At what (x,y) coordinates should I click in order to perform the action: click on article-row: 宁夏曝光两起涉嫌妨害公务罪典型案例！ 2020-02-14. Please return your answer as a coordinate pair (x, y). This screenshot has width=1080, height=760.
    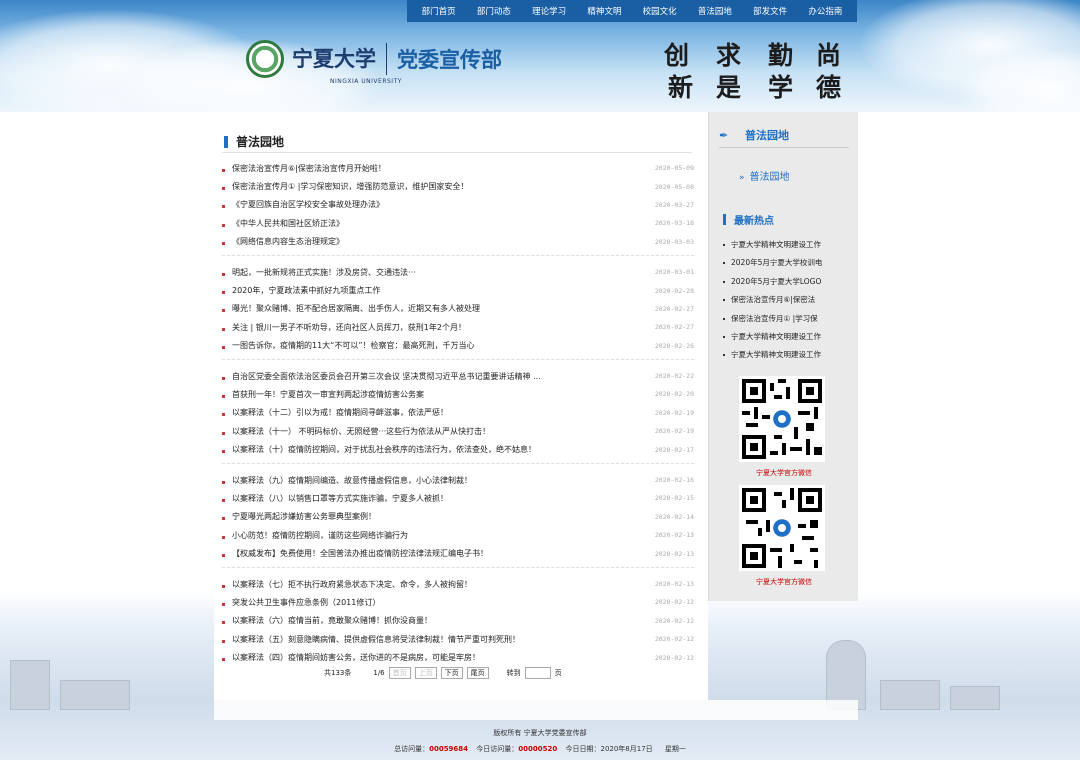
    Looking at the image, I should click on (458, 517).